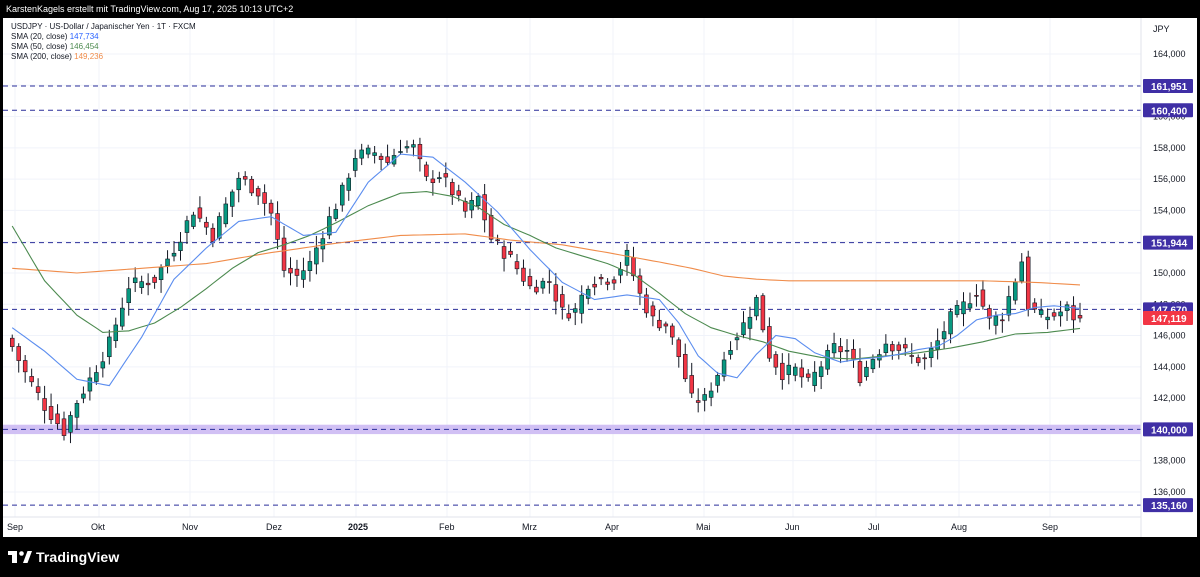  Describe the element at coordinates (1169, 111) in the screenshot. I see `level-label: 160,400` at that location.